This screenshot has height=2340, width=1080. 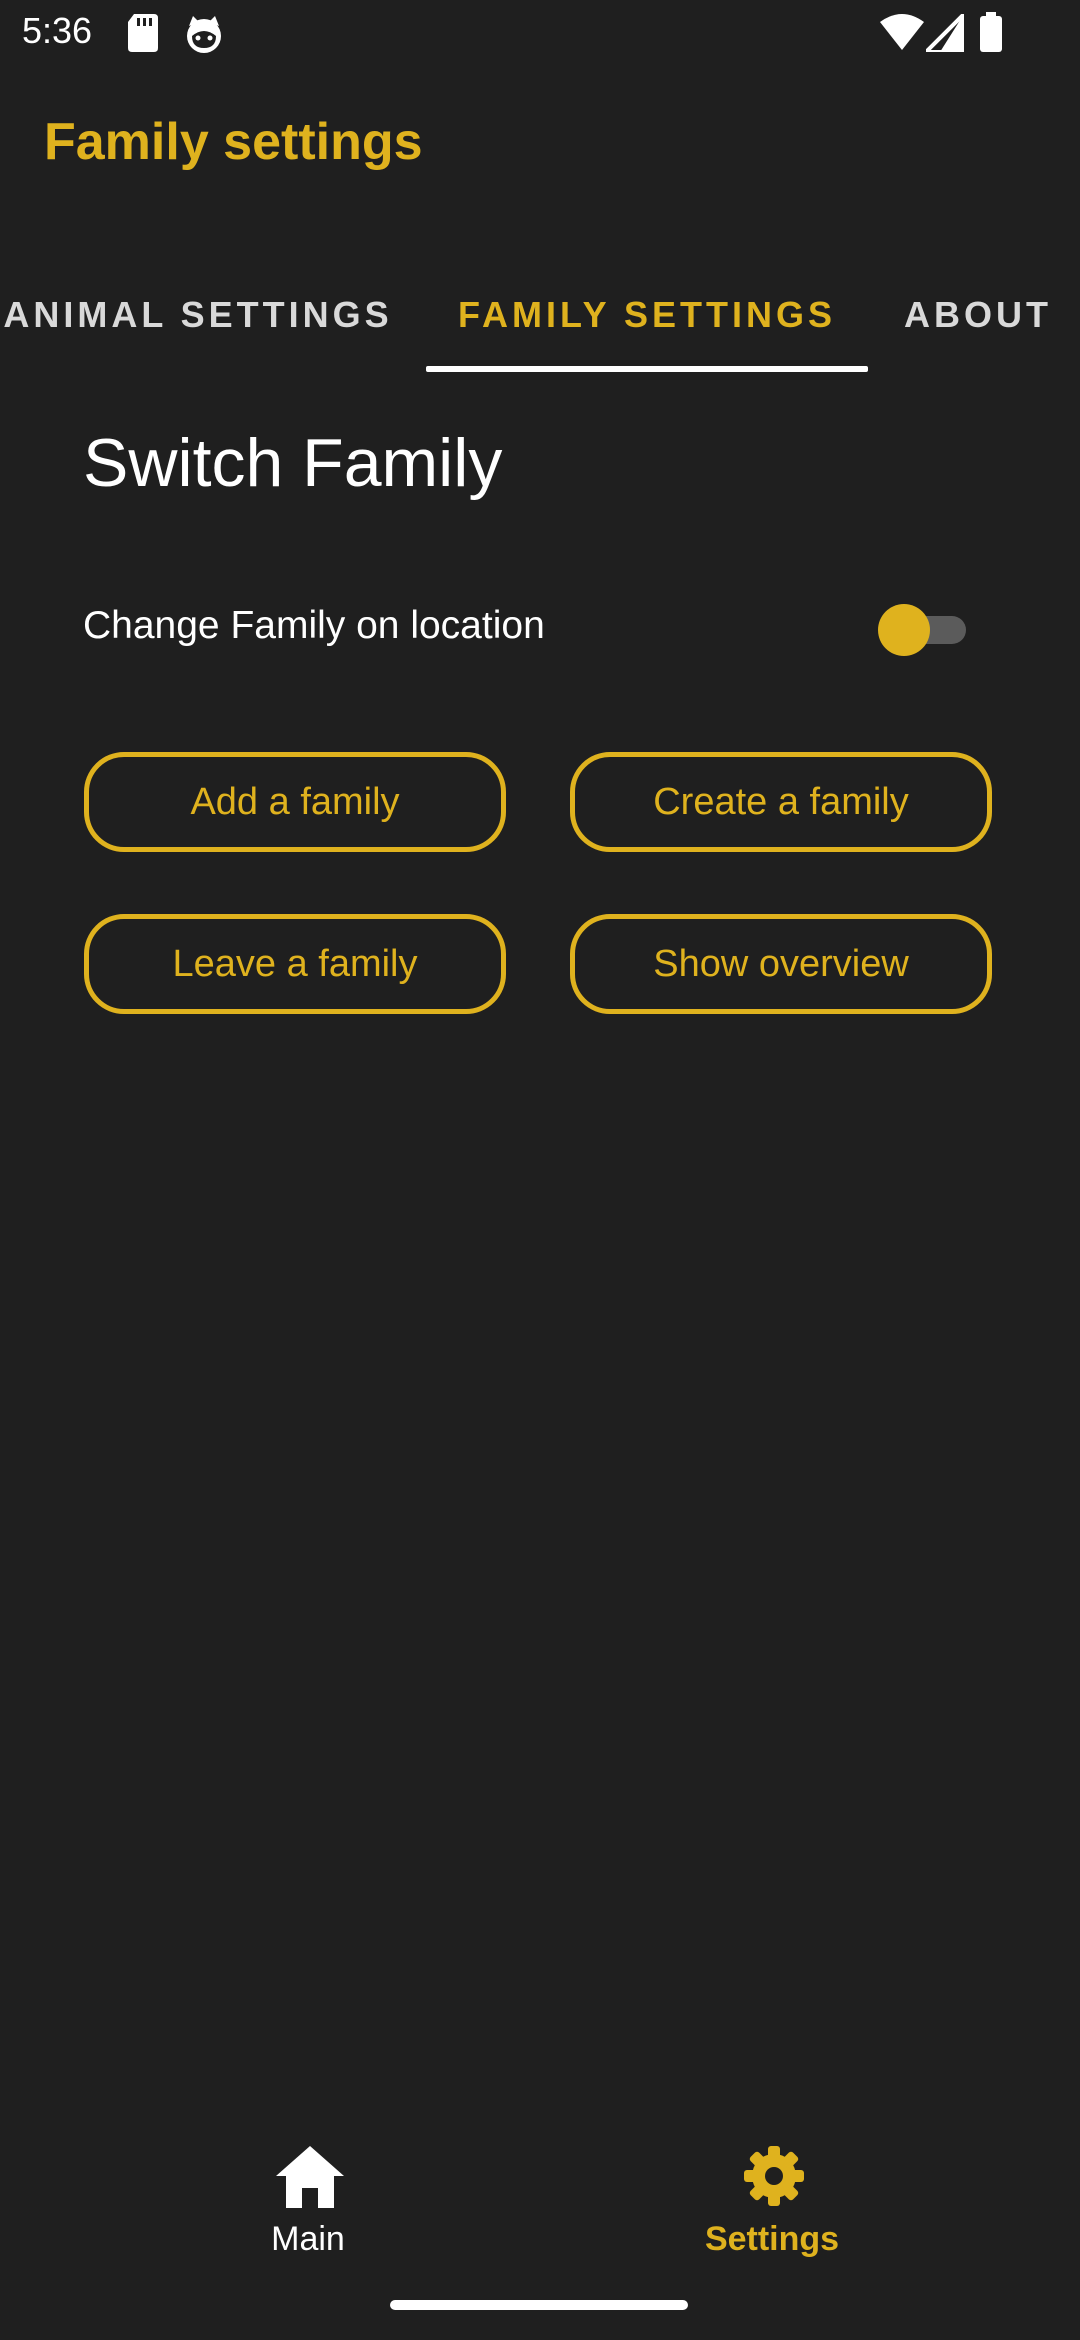 I want to click on battery-icon, so click(x=991, y=32).